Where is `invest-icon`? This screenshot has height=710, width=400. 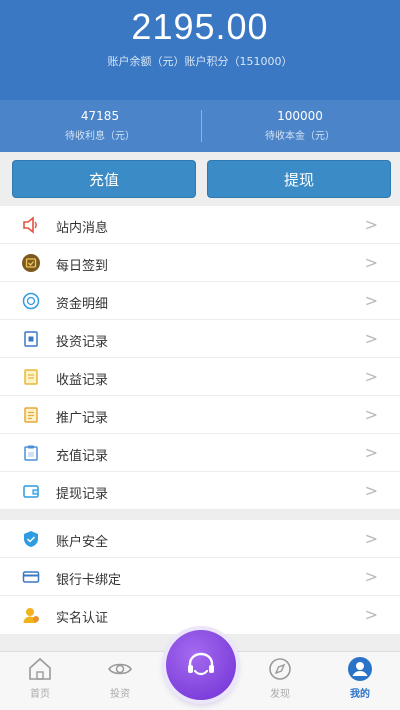 invest-icon is located at coordinates (120, 669).